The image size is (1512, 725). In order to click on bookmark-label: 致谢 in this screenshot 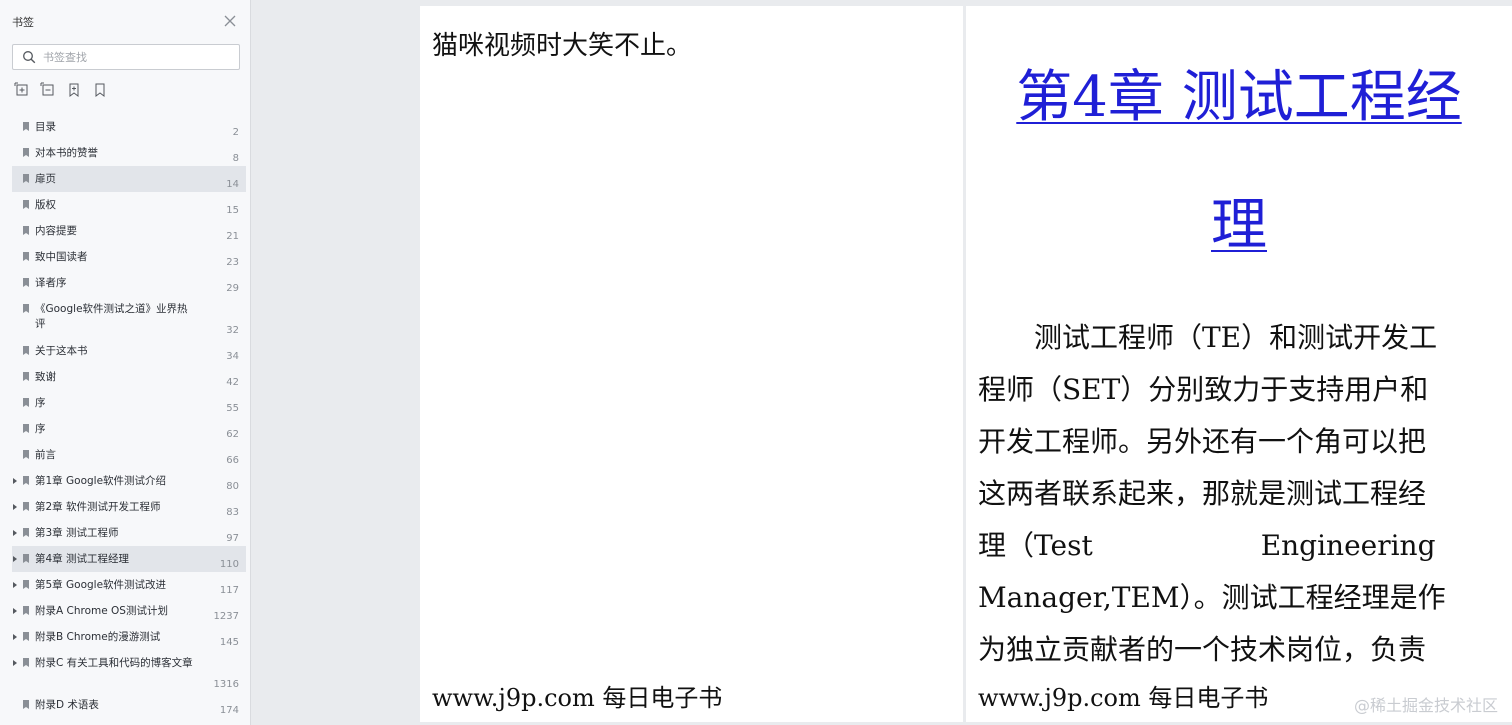, I will do `click(45, 377)`.